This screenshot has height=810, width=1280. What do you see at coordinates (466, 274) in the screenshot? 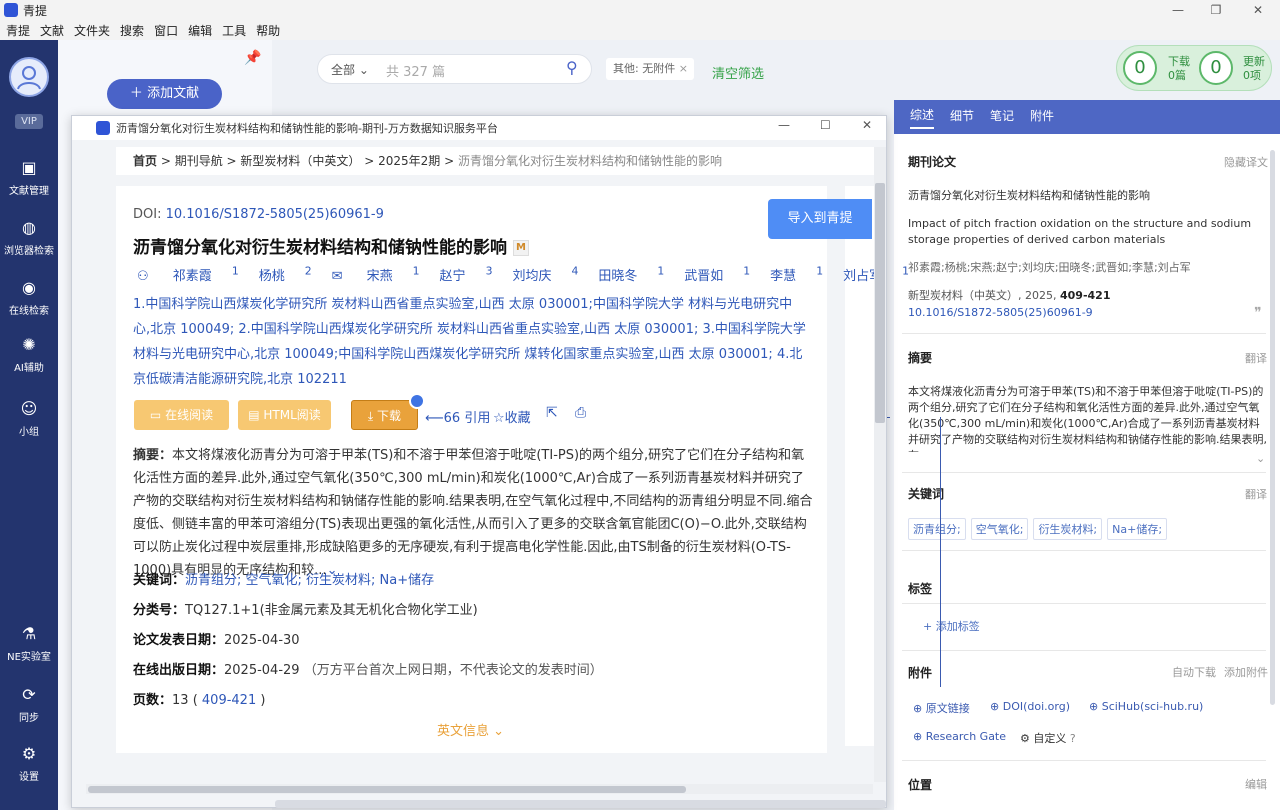
I see `author: 赵宁 3` at bounding box center [466, 274].